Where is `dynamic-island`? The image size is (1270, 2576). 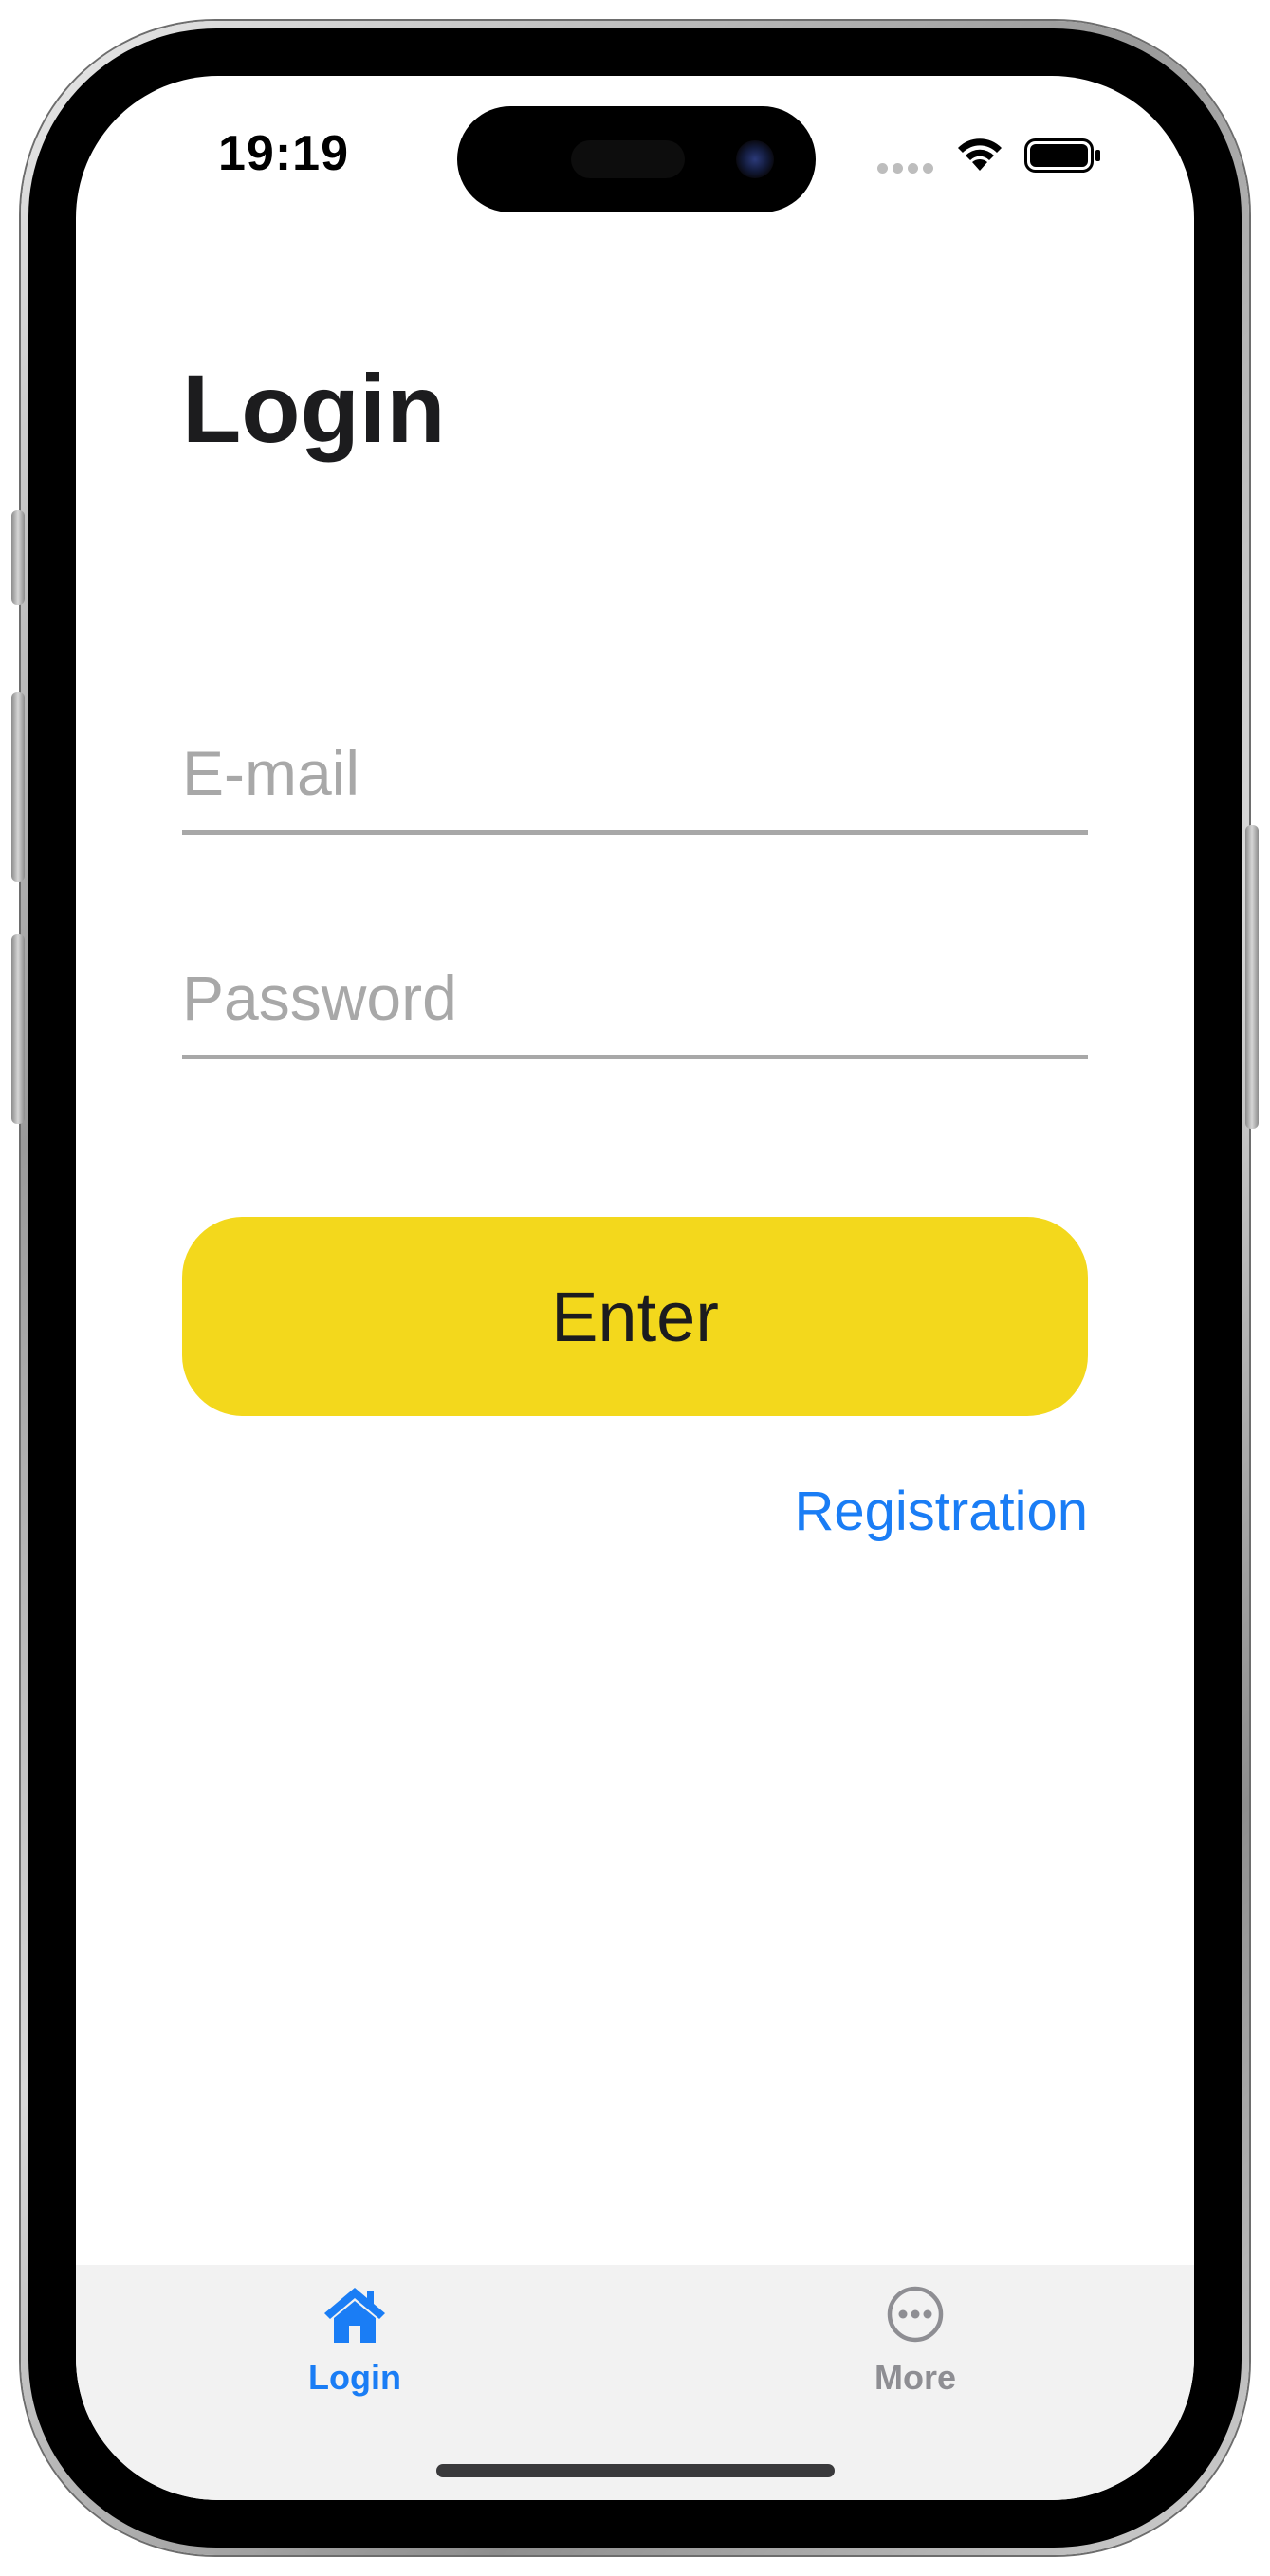
dynamic-island is located at coordinates (636, 159).